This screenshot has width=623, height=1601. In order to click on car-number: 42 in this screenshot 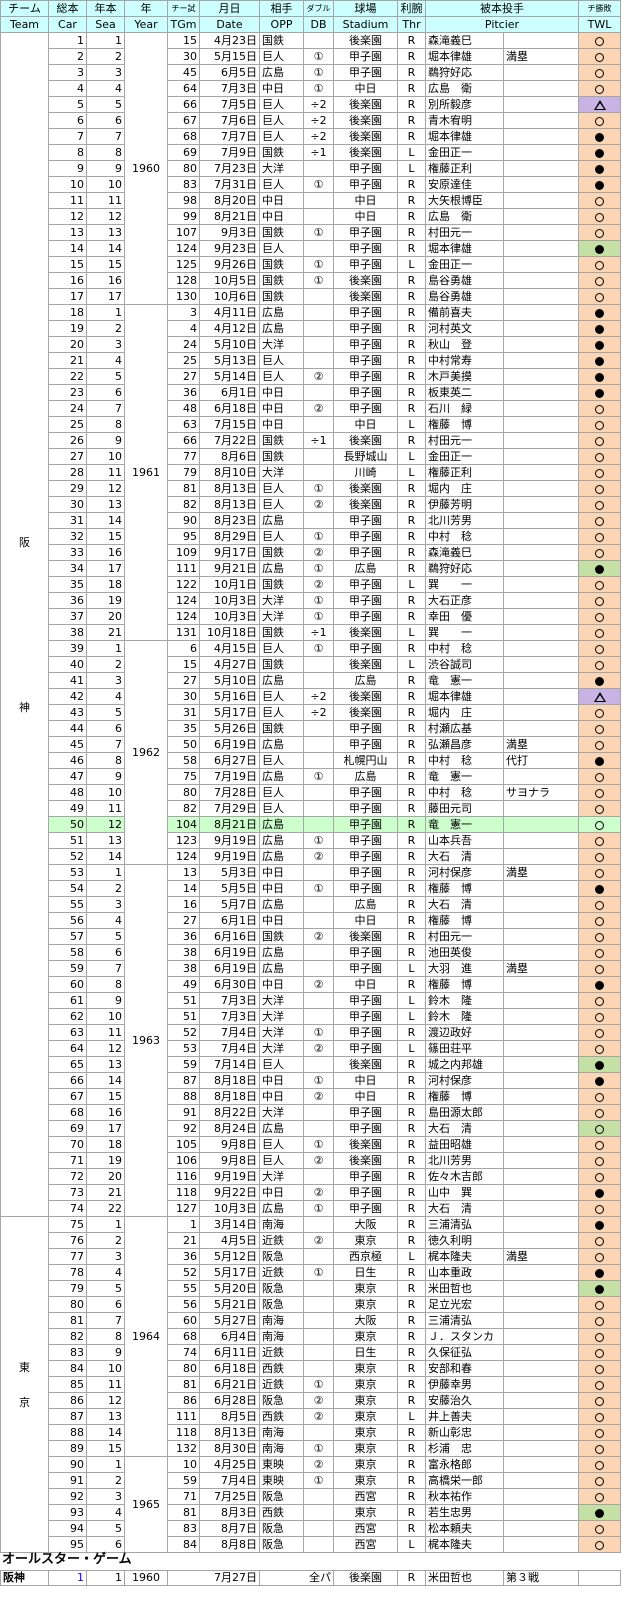, I will do `click(67, 696)`.